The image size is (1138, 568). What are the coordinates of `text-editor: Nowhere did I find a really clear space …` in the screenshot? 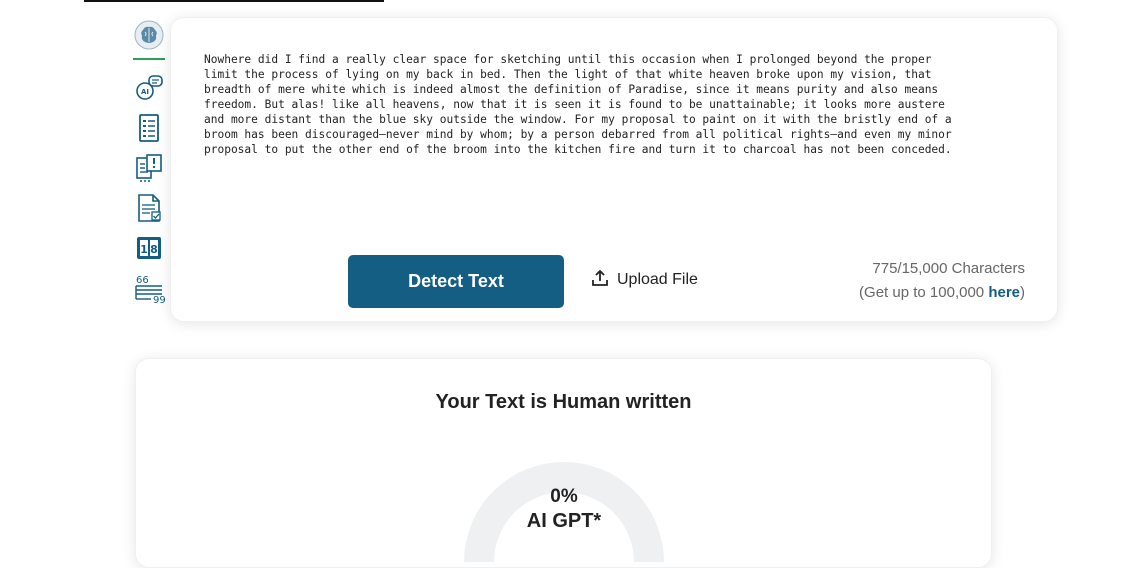 It's located at (614, 104).